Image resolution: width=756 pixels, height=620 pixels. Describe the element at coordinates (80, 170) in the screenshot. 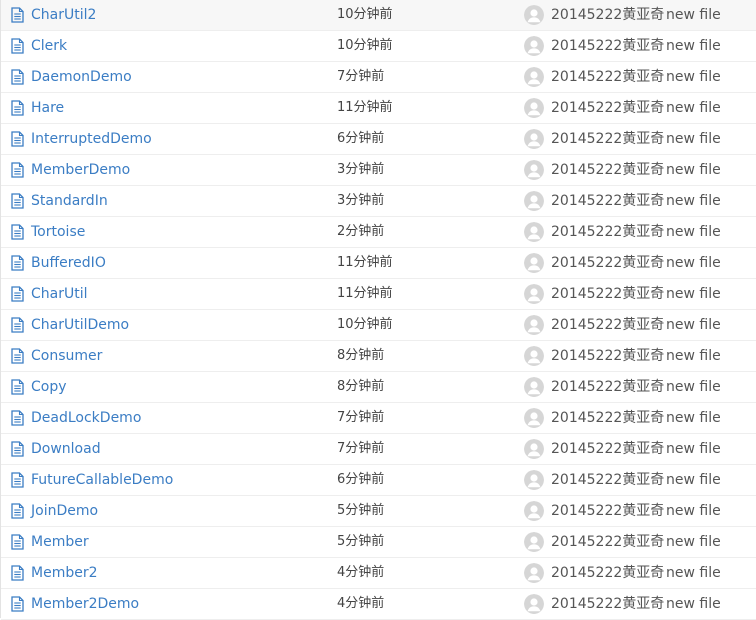

I see `file-name-link: MemberDemo` at that location.